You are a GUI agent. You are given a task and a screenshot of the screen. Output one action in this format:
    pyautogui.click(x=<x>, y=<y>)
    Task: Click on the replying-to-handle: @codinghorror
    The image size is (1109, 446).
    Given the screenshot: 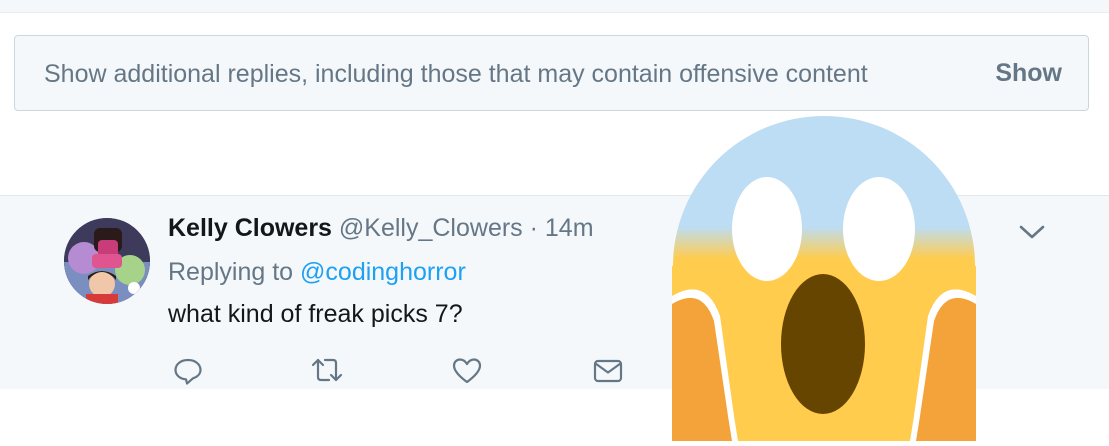 What is the action you would take?
    pyautogui.click(x=383, y=272)
    